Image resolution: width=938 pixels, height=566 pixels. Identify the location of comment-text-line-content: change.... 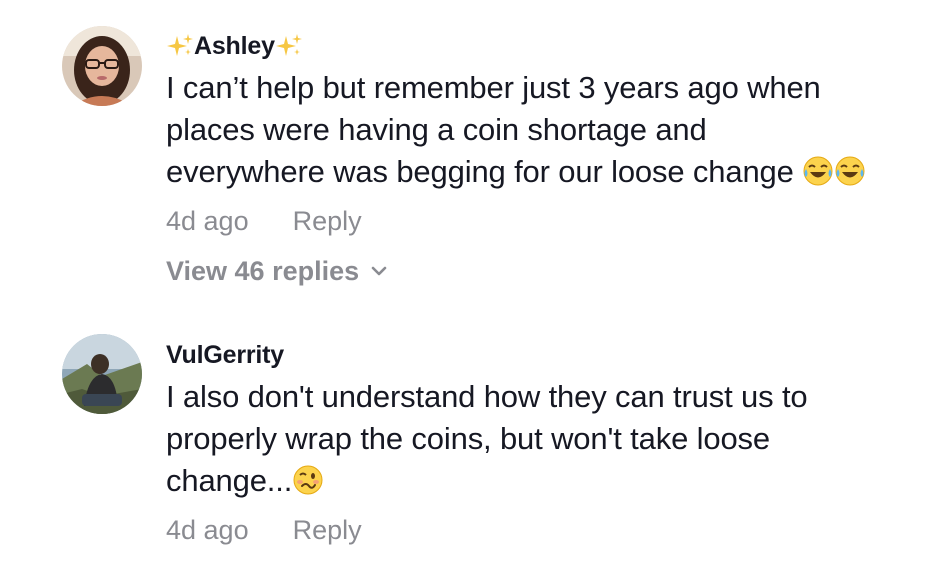
(229, 480).